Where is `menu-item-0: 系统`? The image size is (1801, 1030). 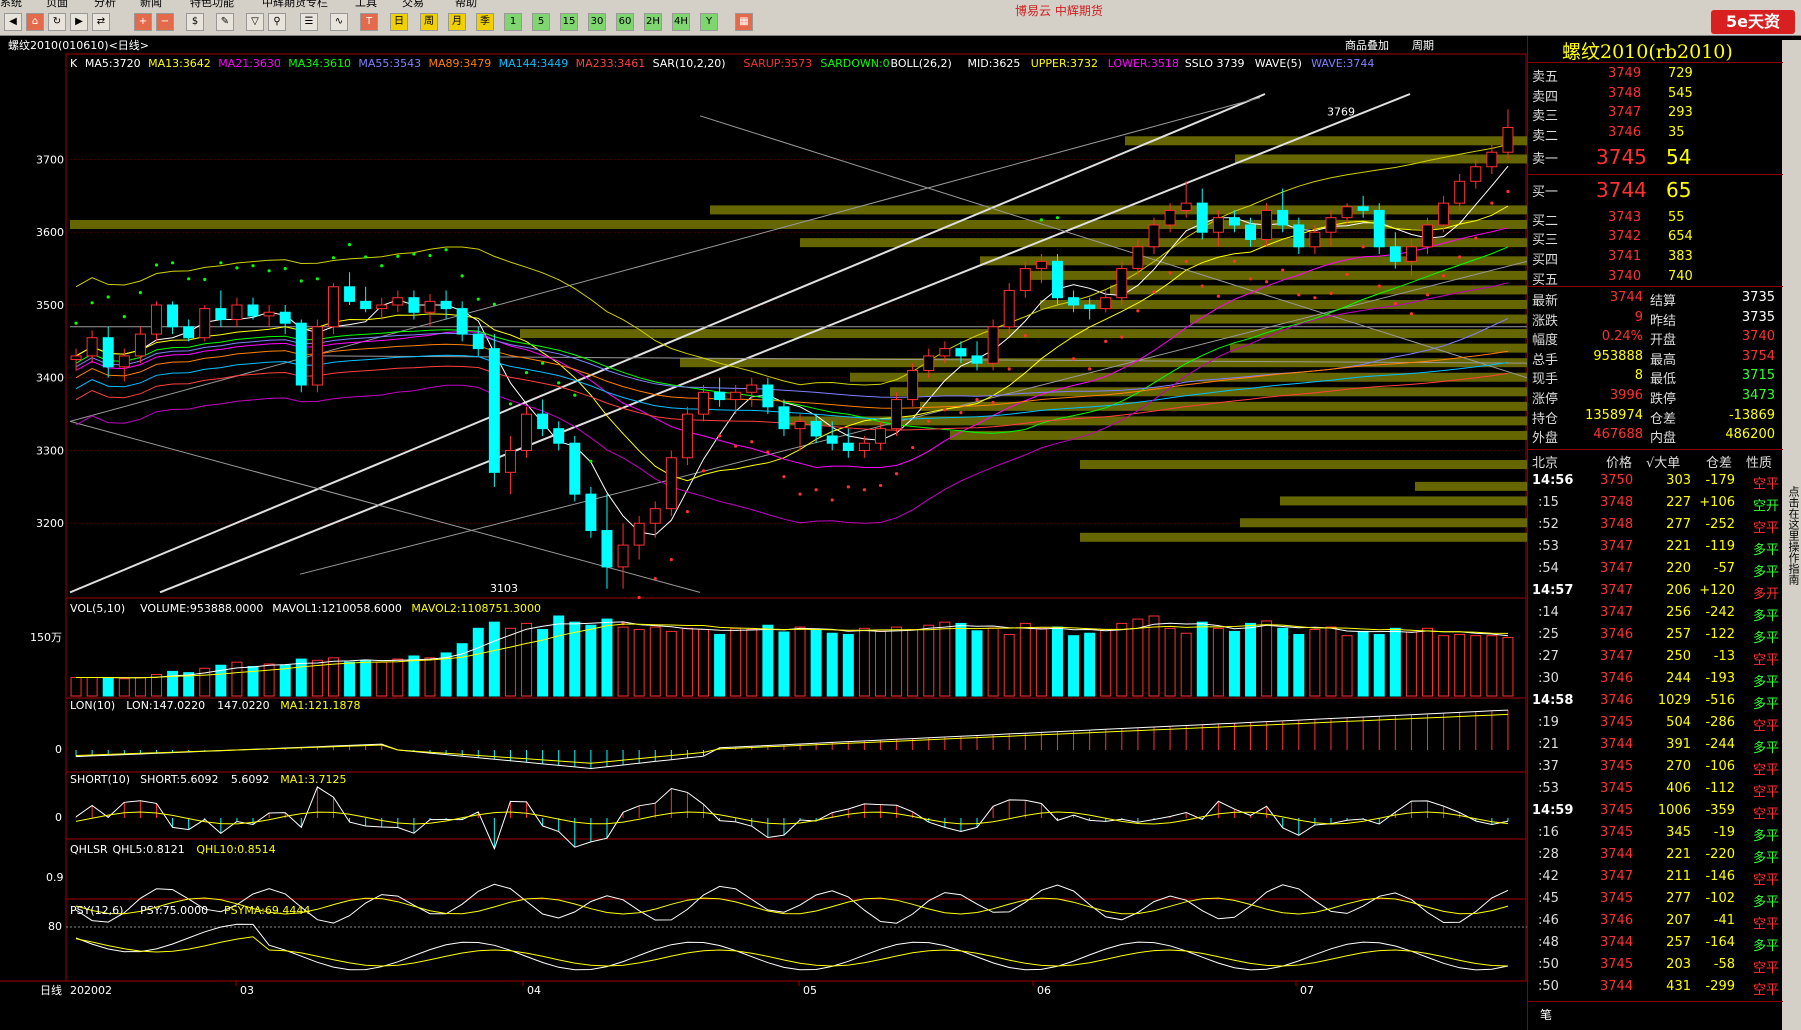 menu-item-0: 系统 is located at coordinates (11, 4).